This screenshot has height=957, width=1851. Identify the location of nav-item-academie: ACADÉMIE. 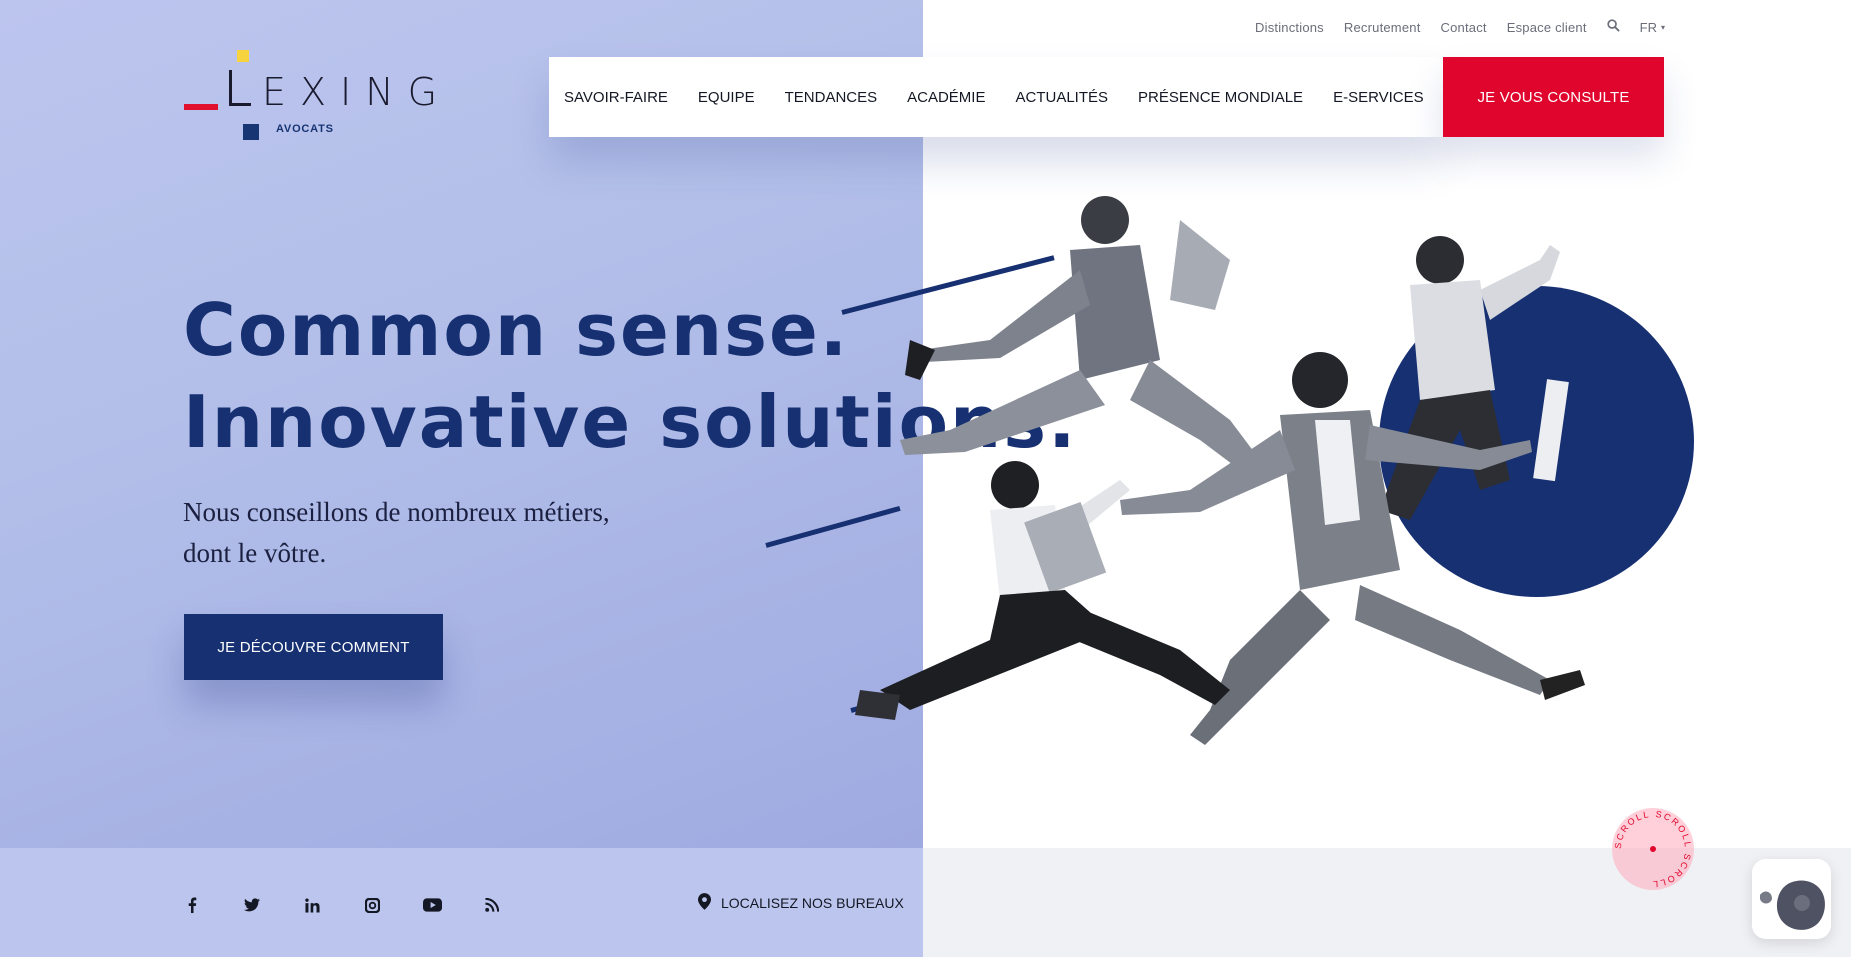
(946, 97).